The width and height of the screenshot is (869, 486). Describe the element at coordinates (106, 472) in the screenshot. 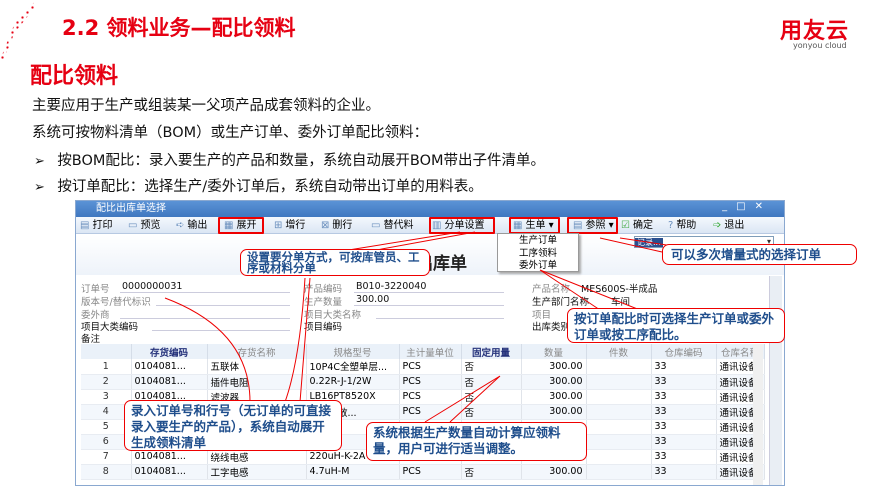

I see `table-cell: 8` at that location.